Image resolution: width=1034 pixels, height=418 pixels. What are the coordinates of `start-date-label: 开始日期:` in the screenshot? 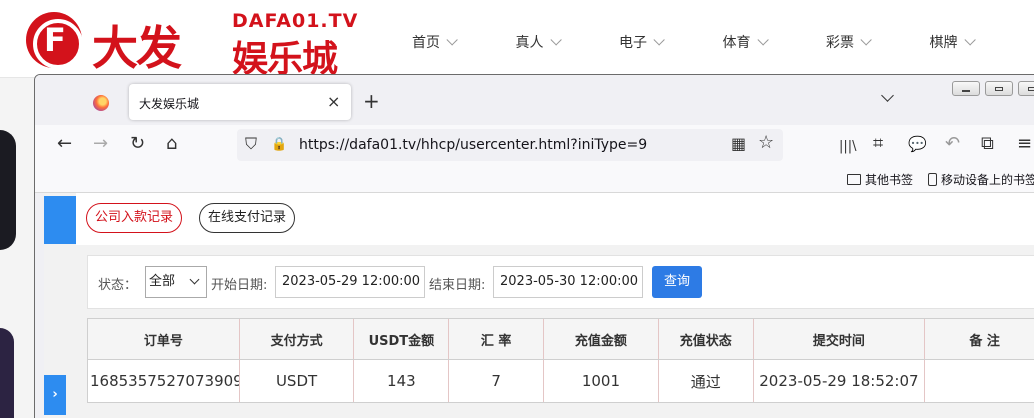 It's located at (239, 285).